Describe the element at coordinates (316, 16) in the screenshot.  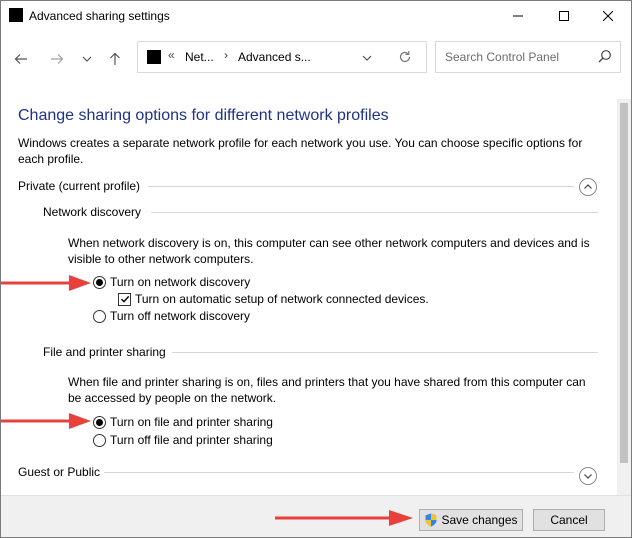
I see `title-bar: Advanced sharing settings` at that location.